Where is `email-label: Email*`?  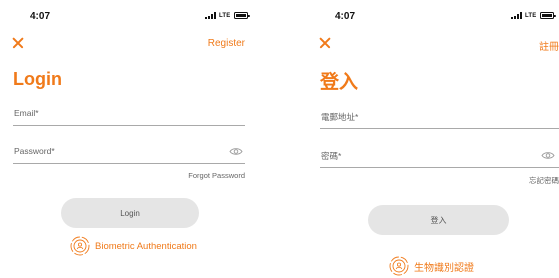 email-label: Email* is located at coordinates (26, 113).